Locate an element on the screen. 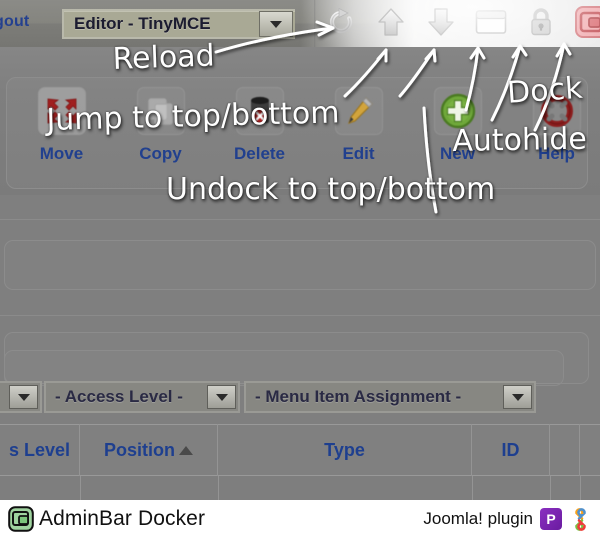  column-header-label: ID is located at coordinates (510, 449).